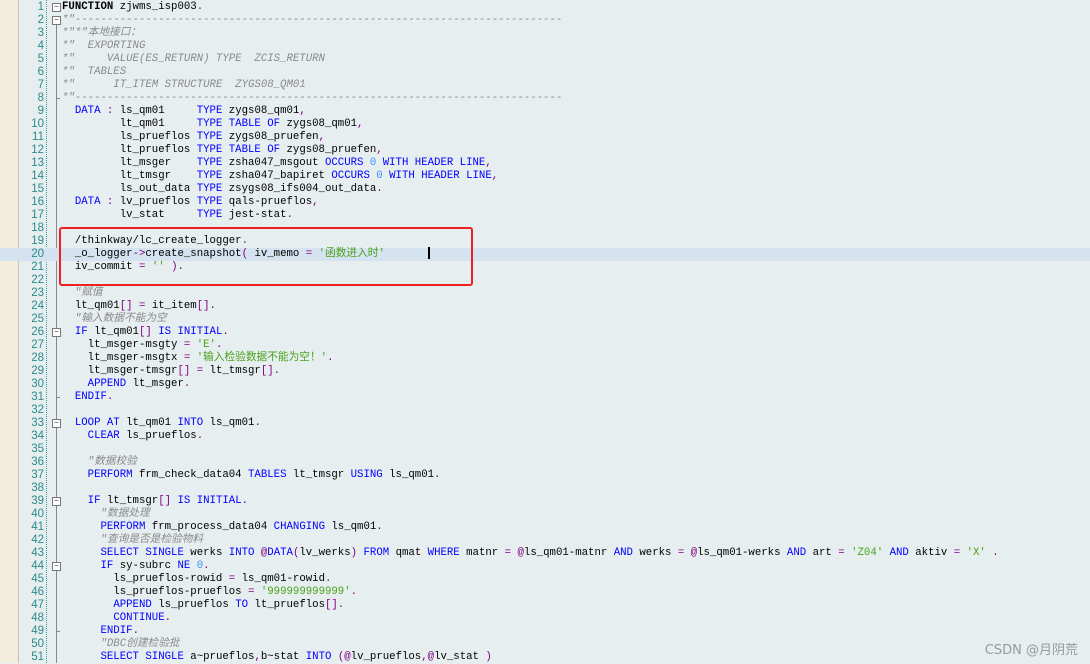  What do you see at coordinates (94, 501) in the screenshot?
I see `keyword-token: IF` at bounding box center [94, 501].